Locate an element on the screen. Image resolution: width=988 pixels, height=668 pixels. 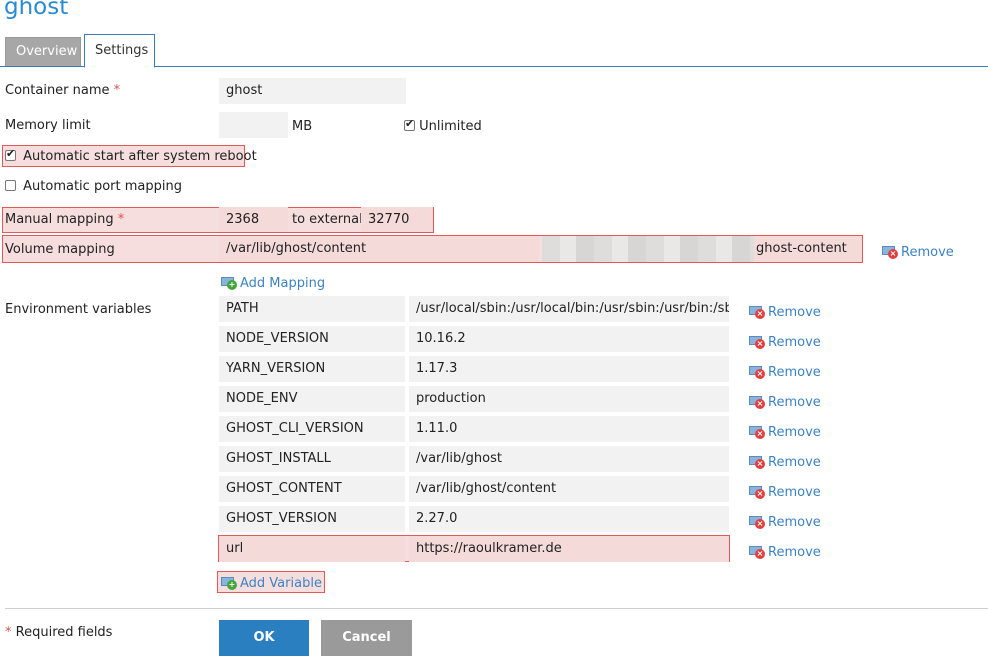
volume-name-input: ghost-content is located at coordinates (808, 249).